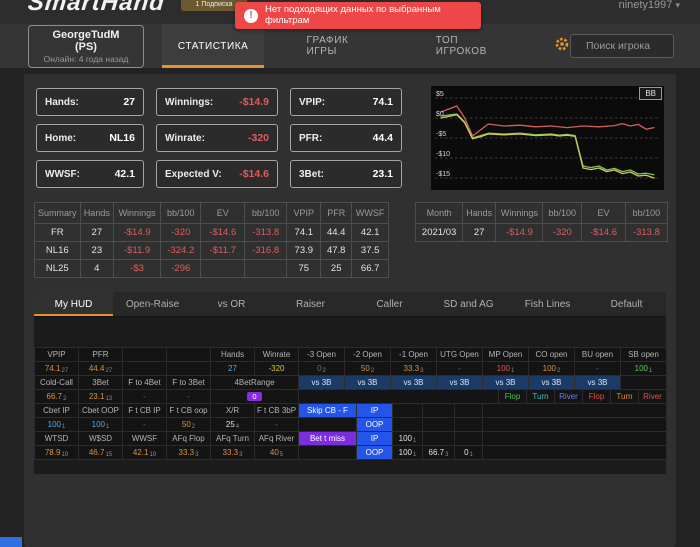  Describe the element at coordinates (57, 439) in the screenshot. I see `hud-cell-wtsd: WTSD` at that location.